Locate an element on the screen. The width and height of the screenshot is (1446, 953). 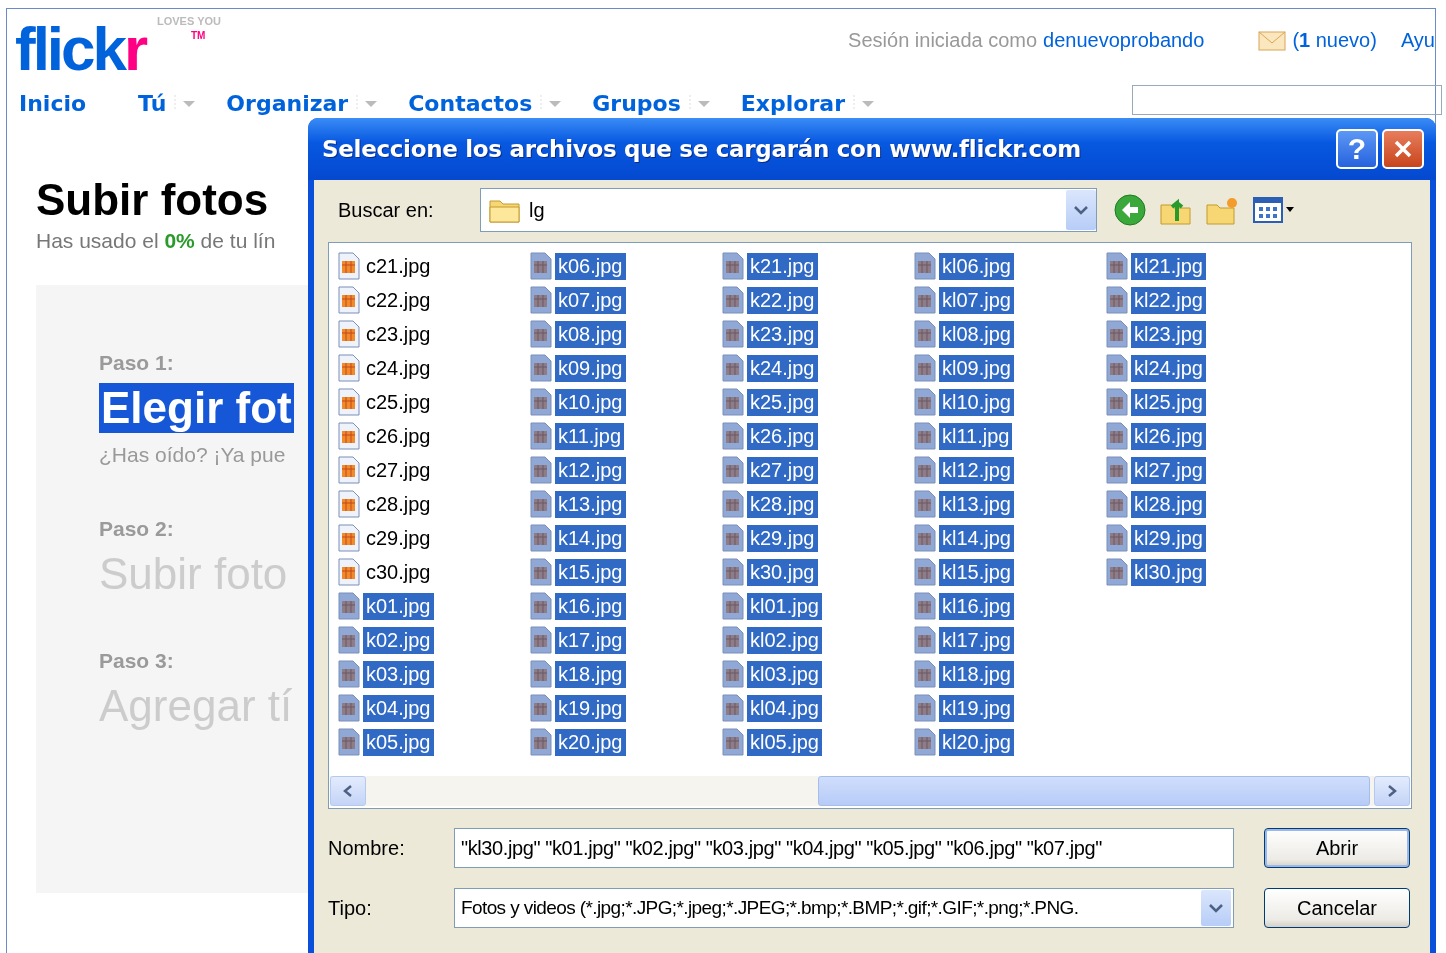
file-item: k02.jpg is located at coordinates (398, 640).